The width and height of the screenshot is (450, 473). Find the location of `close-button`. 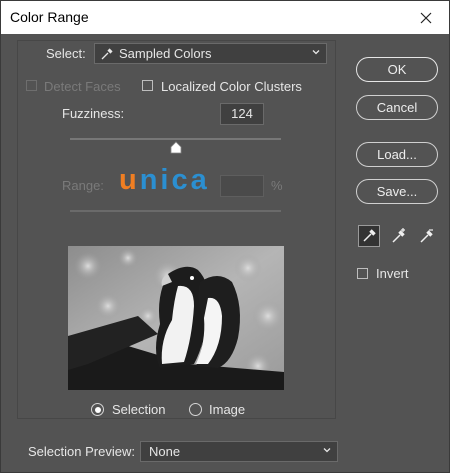

close-button is located at coordinates (426, 17).